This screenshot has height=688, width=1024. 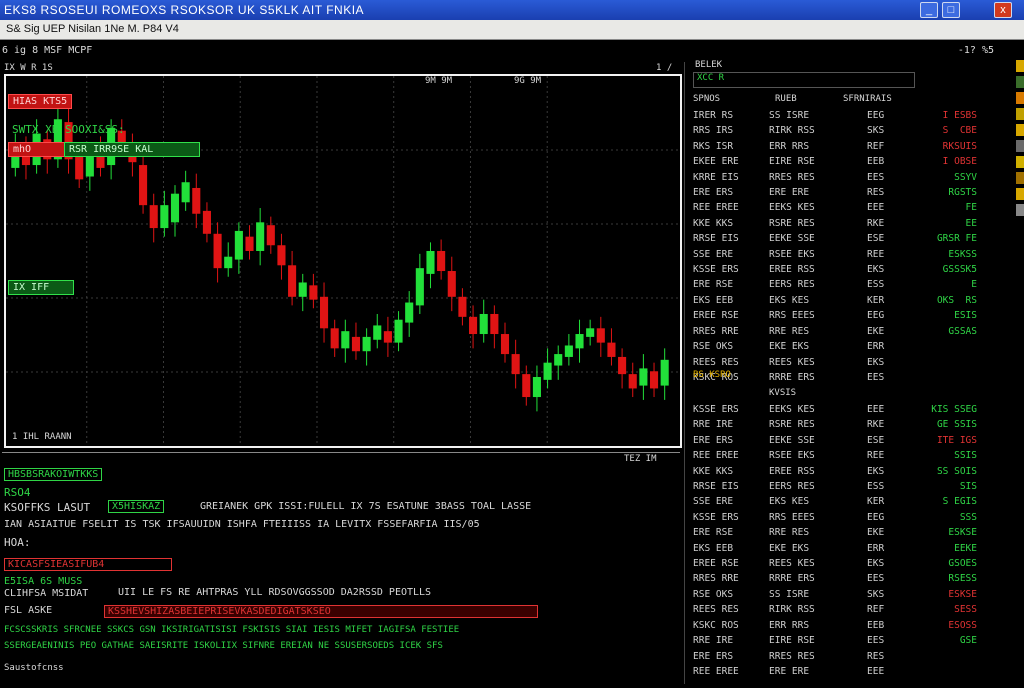 What do you see at coordinates (664, 68) in the screenshot?
I see `chart-toolbar-right: 1 /` at bounding box center [664, 68].